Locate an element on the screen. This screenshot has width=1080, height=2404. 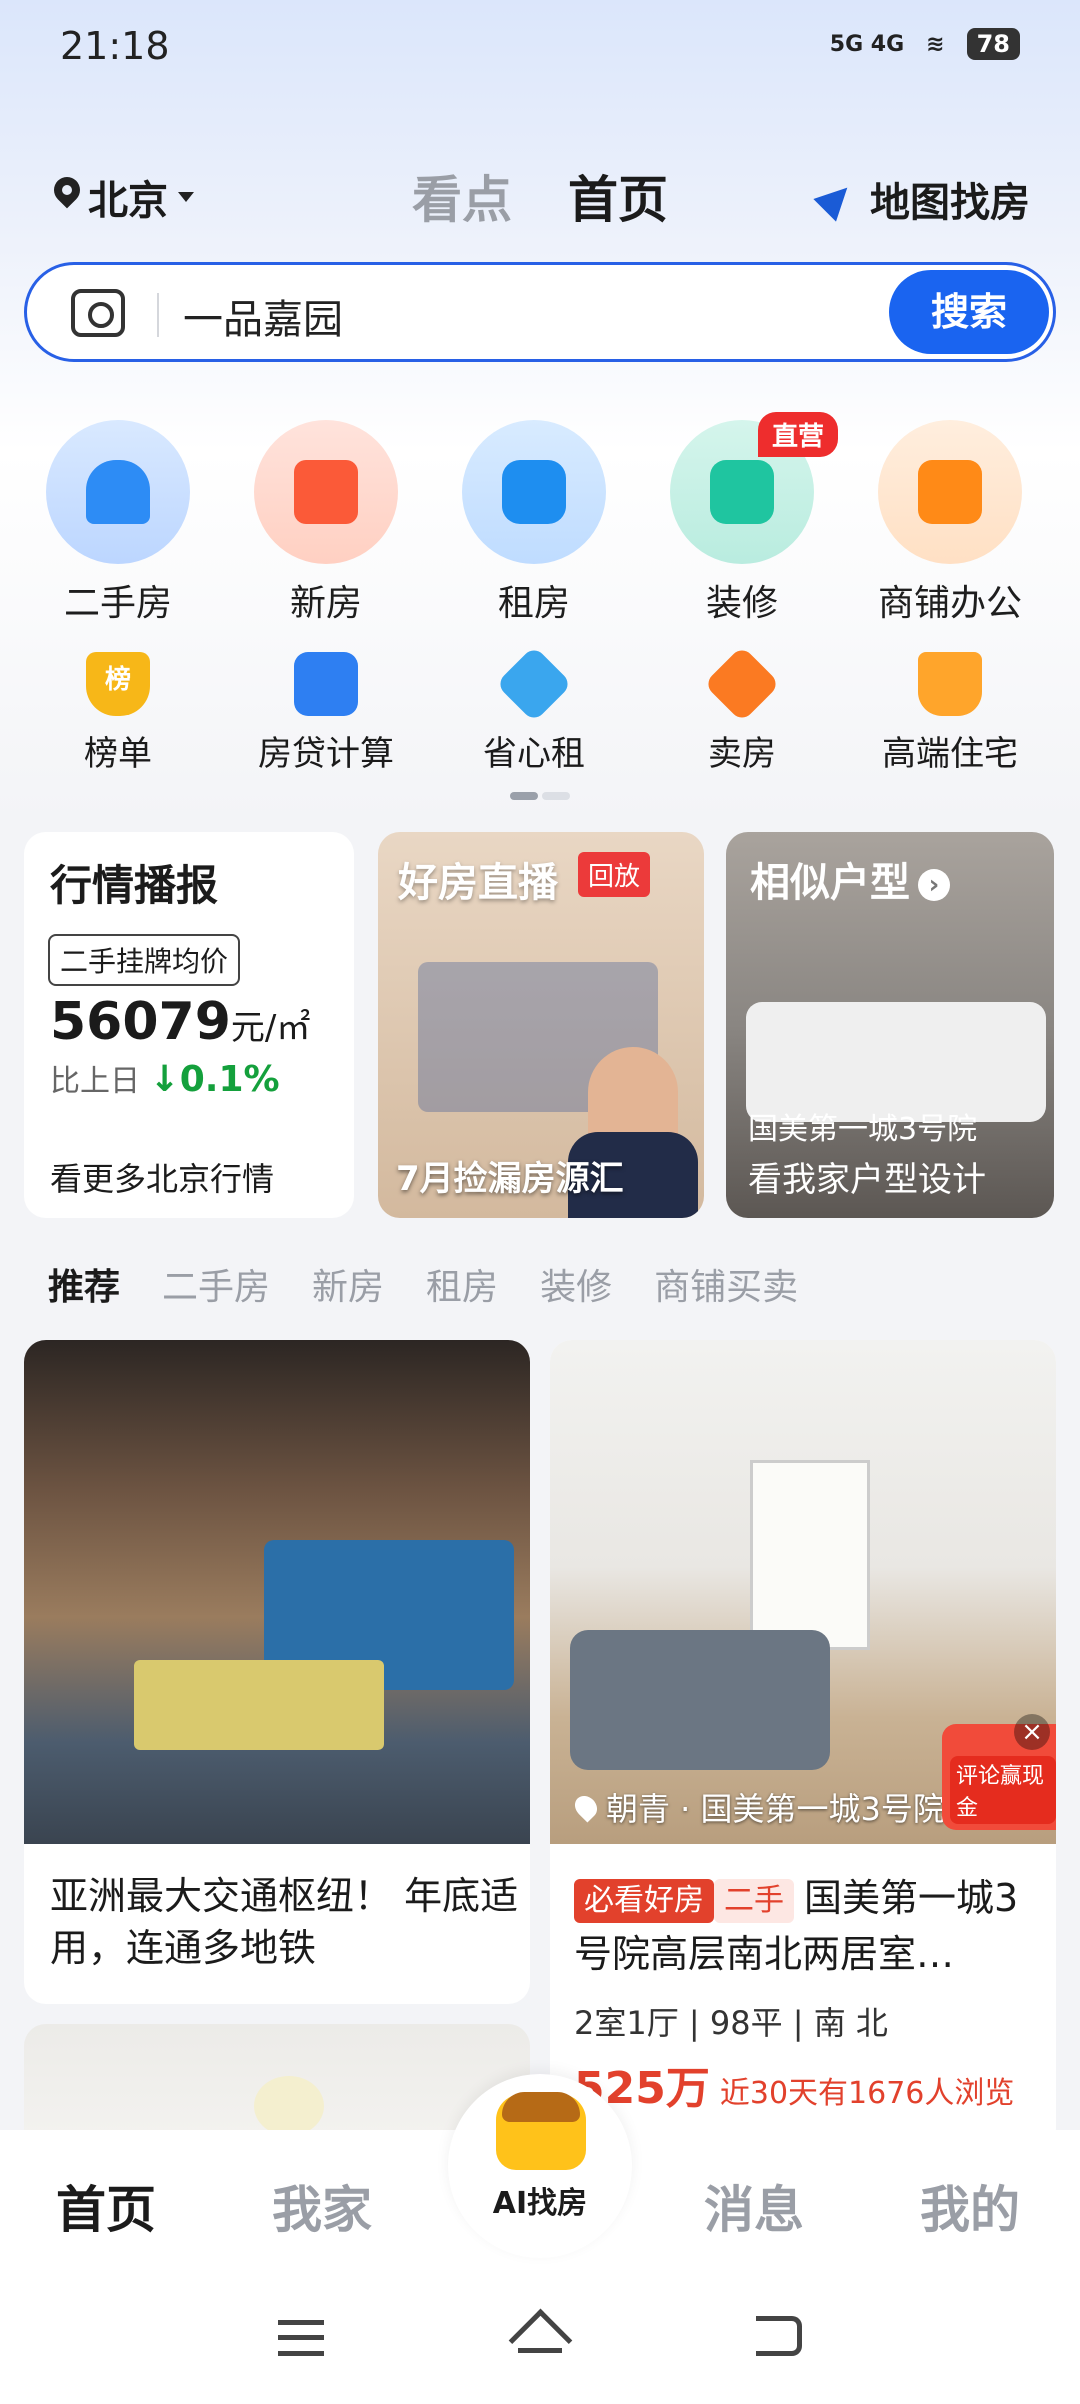
search-button: 搜索 is located at coordinates (969, 312).